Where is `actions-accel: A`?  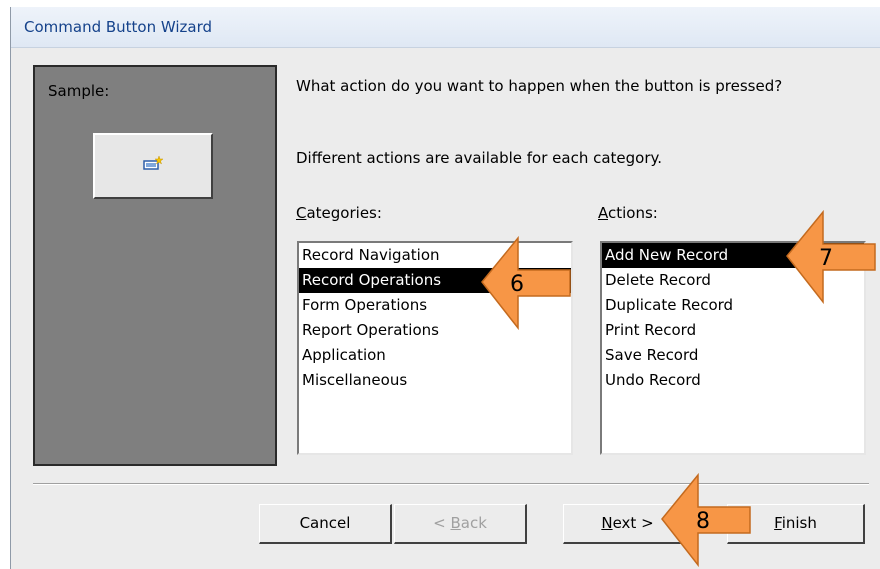 actions-accel: A is located at coordinates (603, 213).